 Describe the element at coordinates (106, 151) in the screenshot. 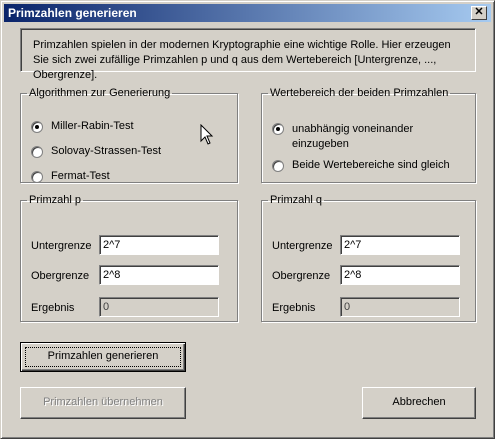

I see `radio-label: Solovay-Strassen-Test` at that location.